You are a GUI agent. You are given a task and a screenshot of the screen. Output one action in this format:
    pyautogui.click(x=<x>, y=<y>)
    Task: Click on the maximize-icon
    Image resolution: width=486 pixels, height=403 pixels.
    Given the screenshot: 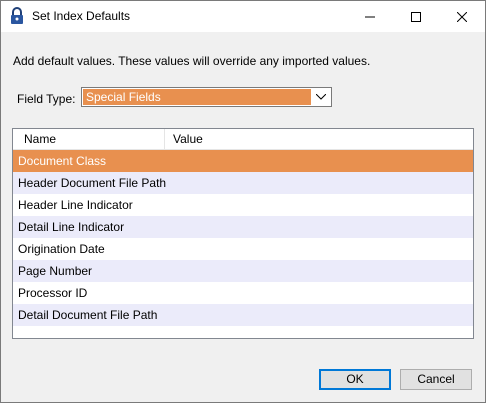 What is the action you would take?
    pyautogui.click(x=416, y=16)
    